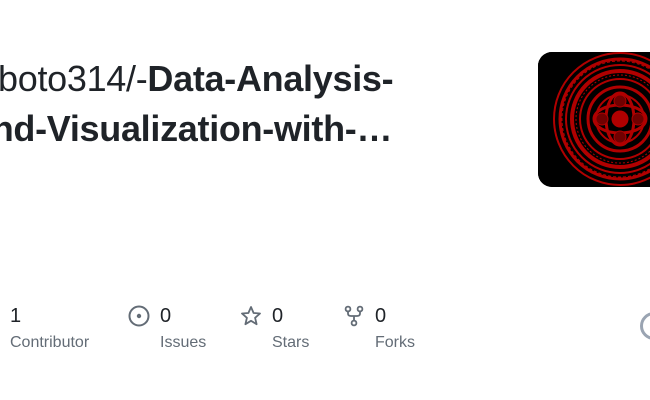  What do you see at coordinates (291, 342) in the screenshot?
I see `stars-label: Stars` at bounding box center [291, 342].